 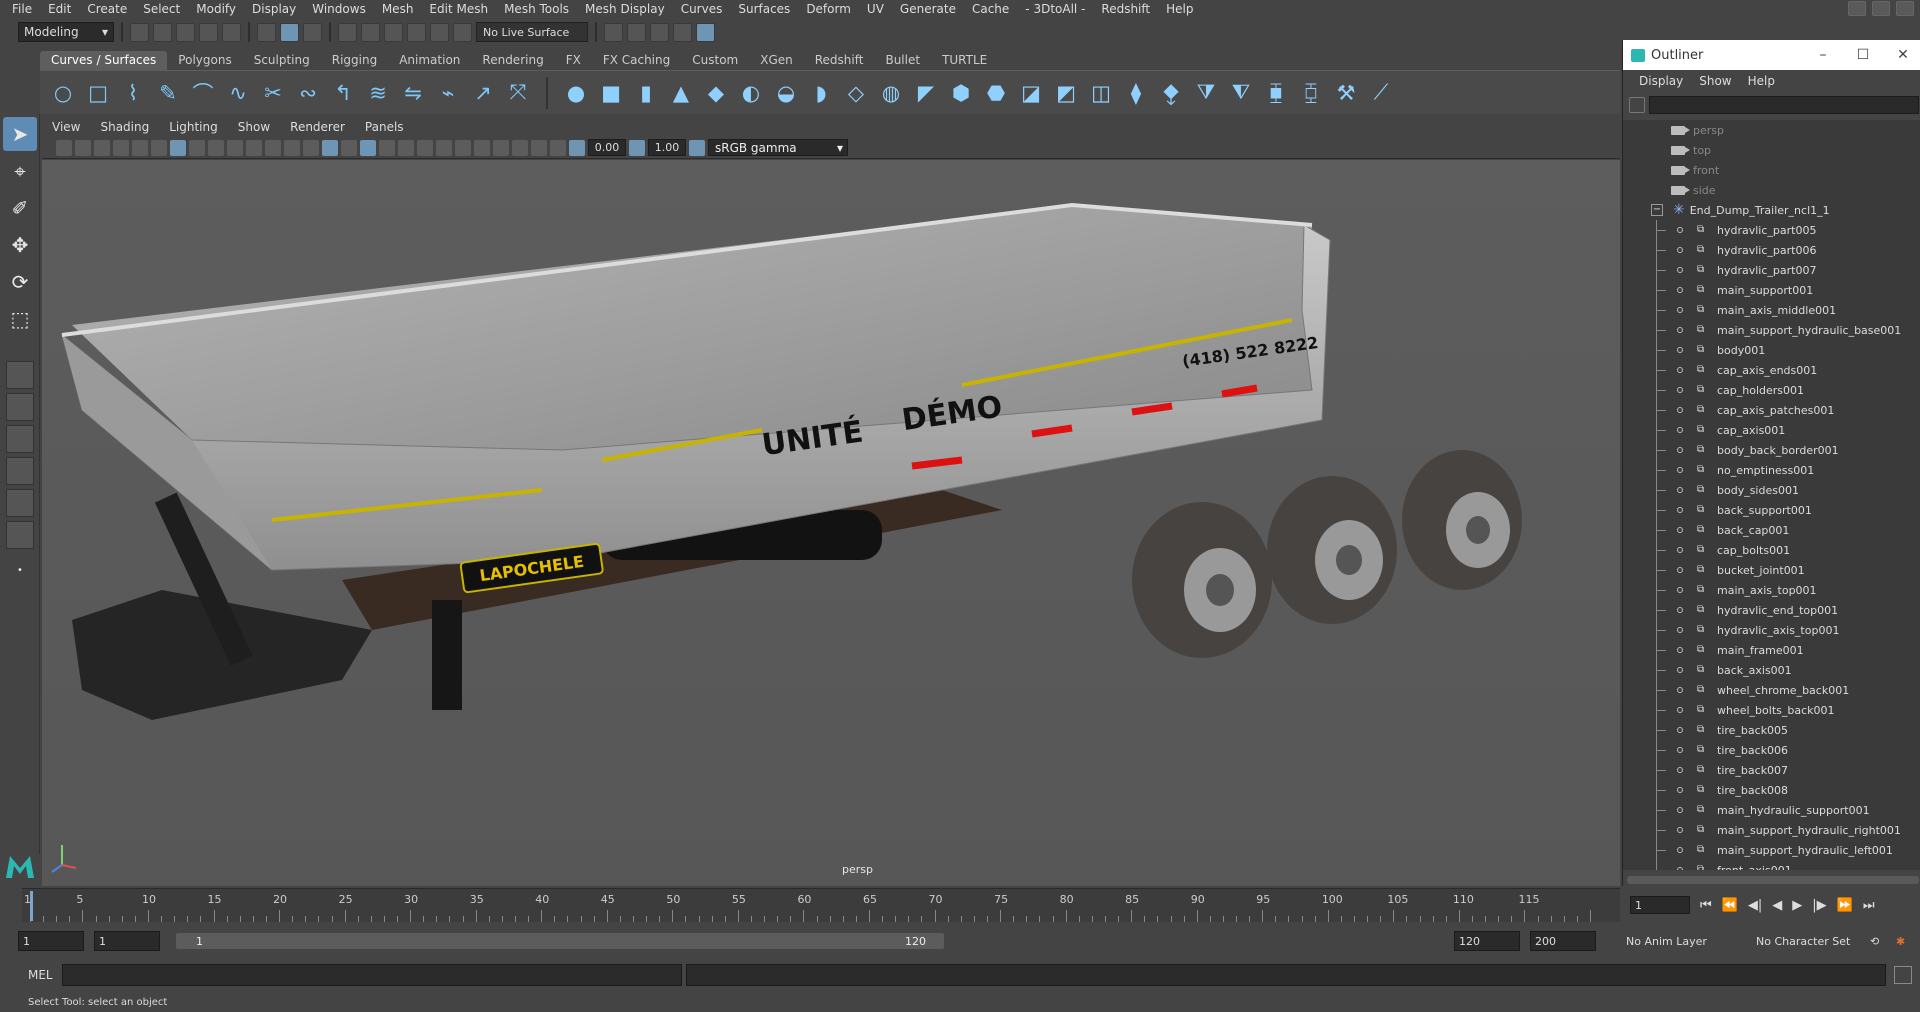 What do you see at coordinates (646, 93) in the screenshot?
I see `nurbs-cylinder-icon: ▮` at bounding box center [646, 93].